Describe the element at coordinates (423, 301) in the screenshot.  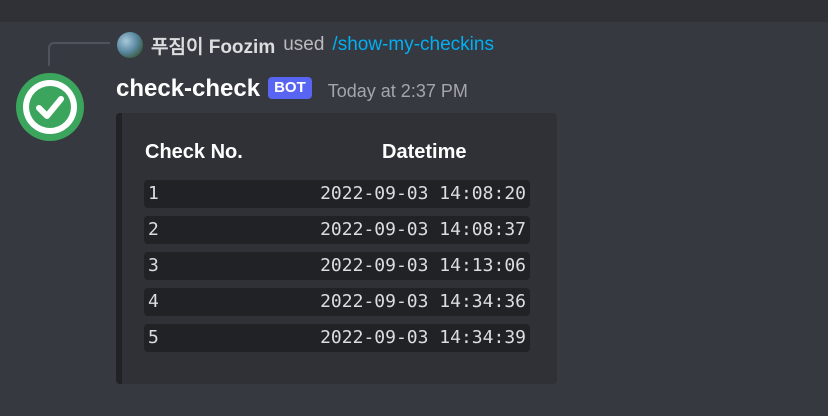
I see `check-datetime: 2022-09-03 14:34:36` at that location.